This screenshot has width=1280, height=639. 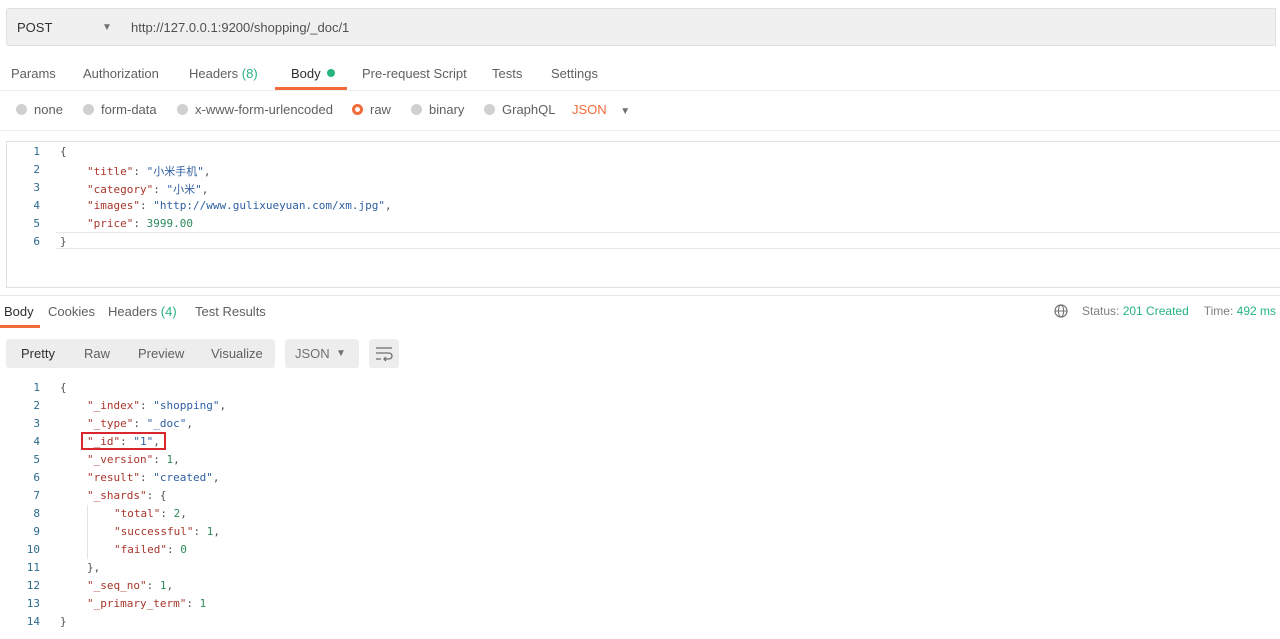 What do you see at coordinates (20, 326) in the screenshot?
I see `active-tab-indicator` at bounding box center [20, 326].